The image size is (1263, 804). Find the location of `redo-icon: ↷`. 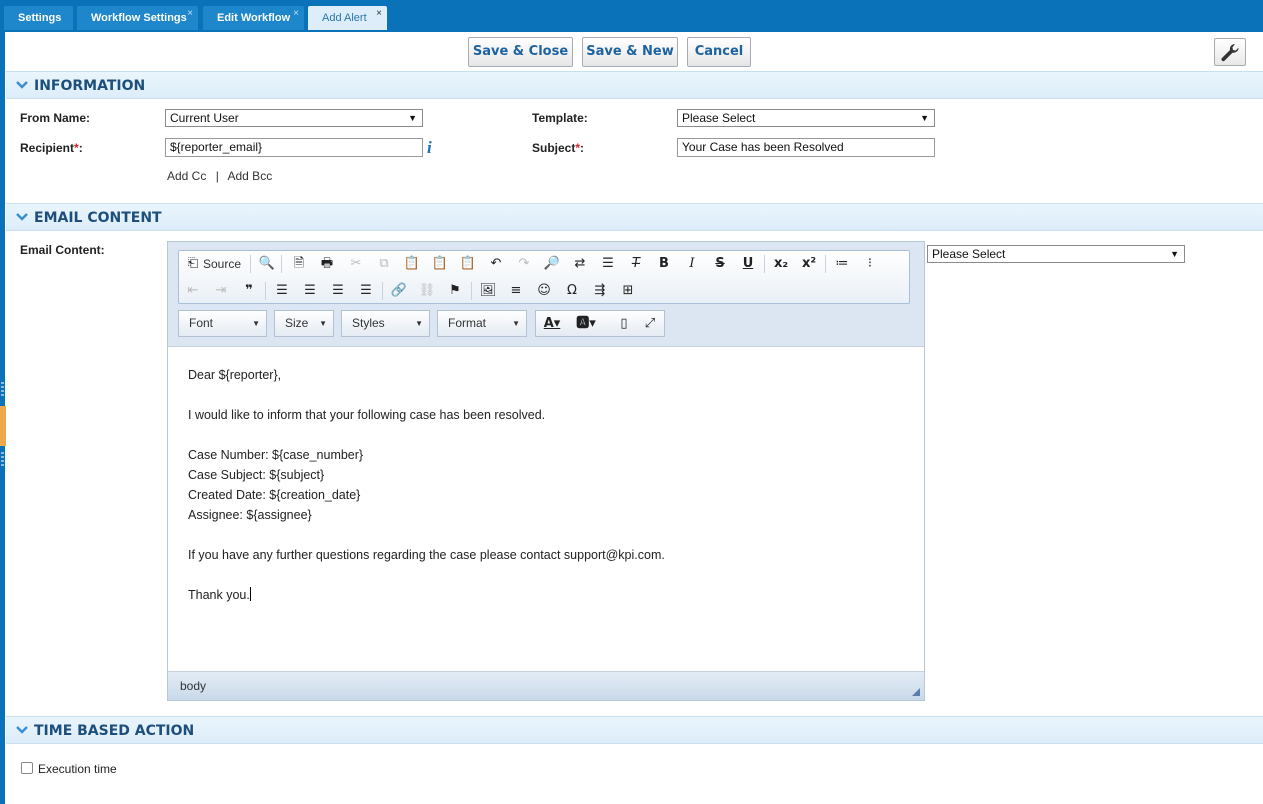

redo-icon: ↷ is located at coordinates (524, 264).